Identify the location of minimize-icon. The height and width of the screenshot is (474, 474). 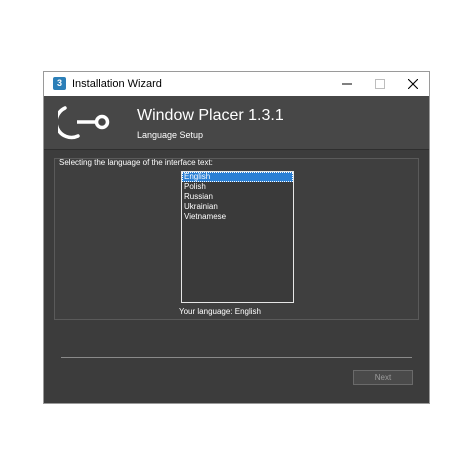
(346, 84).